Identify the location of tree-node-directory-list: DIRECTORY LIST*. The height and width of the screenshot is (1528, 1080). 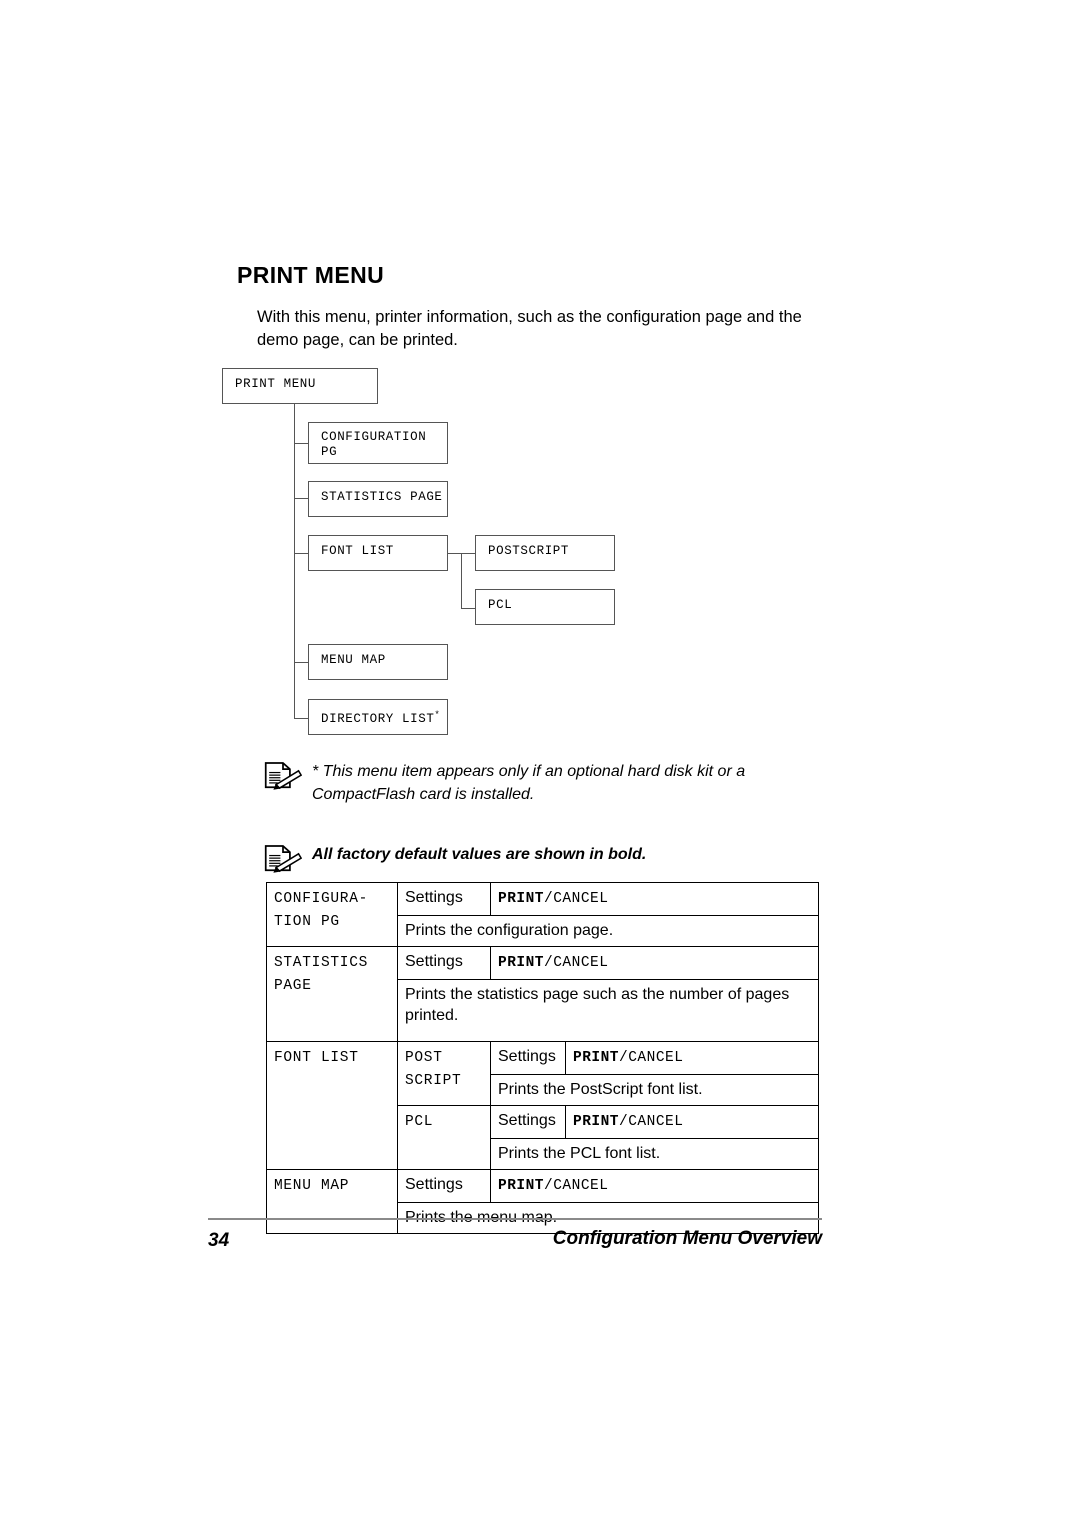
(378, 717).